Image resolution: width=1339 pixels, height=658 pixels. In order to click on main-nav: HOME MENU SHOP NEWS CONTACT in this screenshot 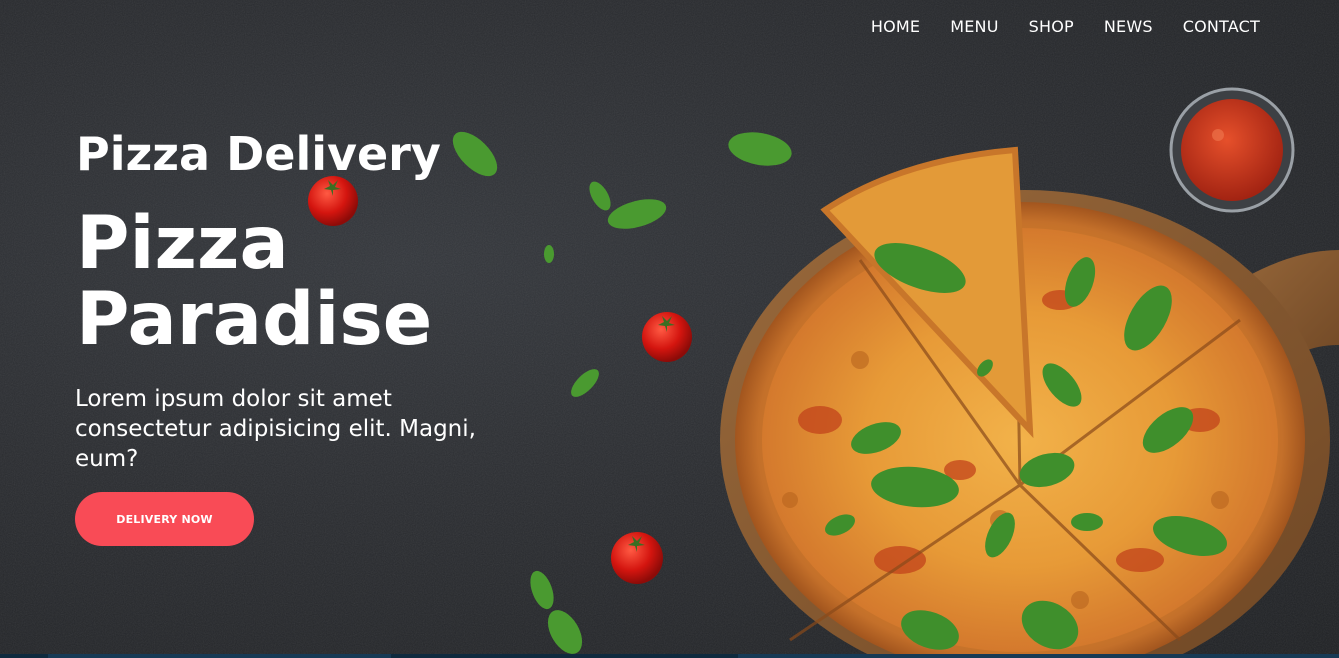, I will do `click(1065, 27)`.